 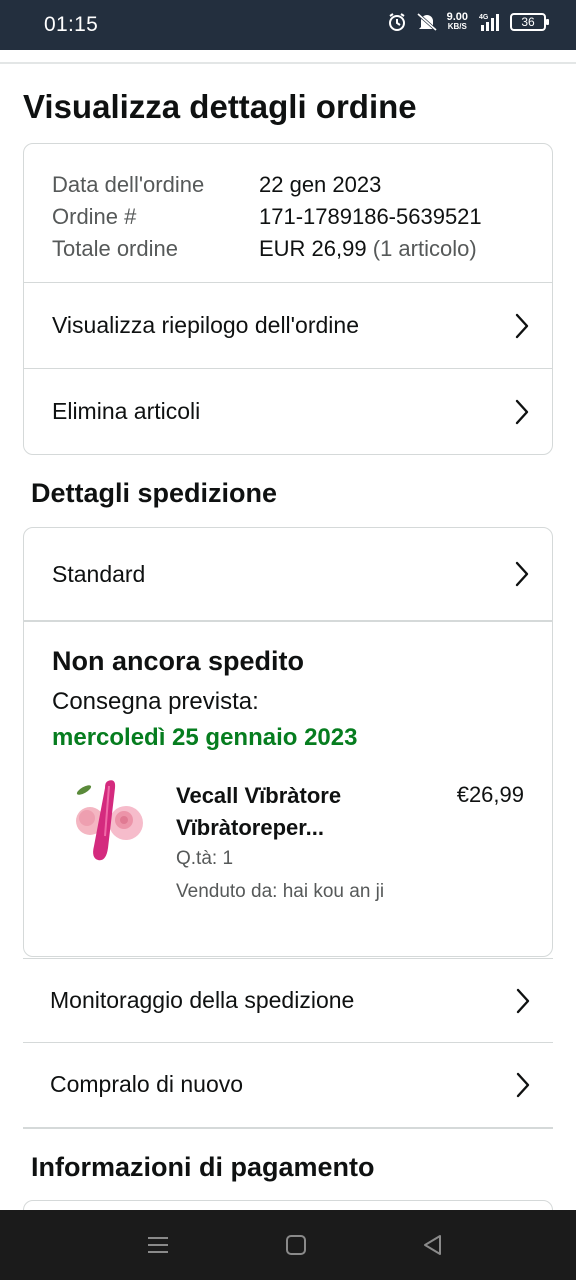 I want to click on shipping-method-link: Standard, so click(x=288, y=574).